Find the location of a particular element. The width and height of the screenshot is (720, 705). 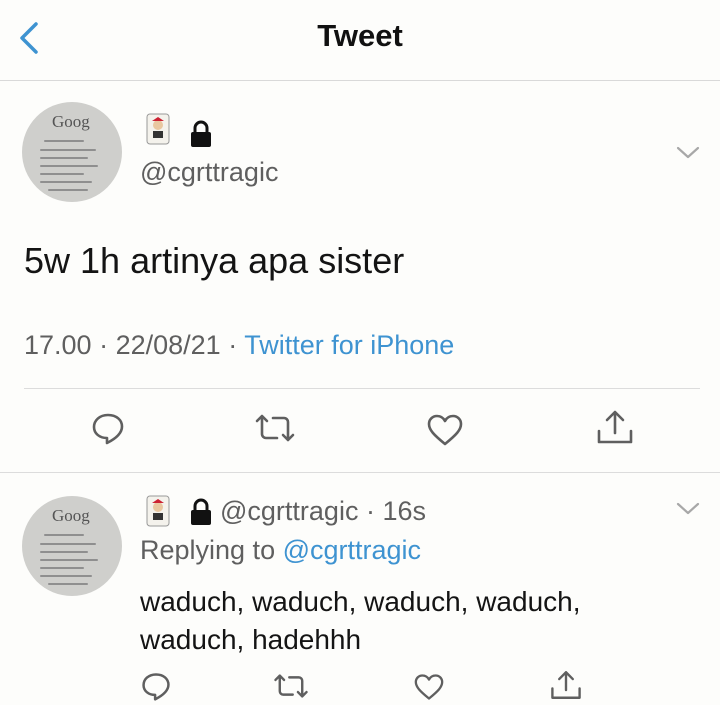

replying-label: Replying to is located at coordinates (208, 550).